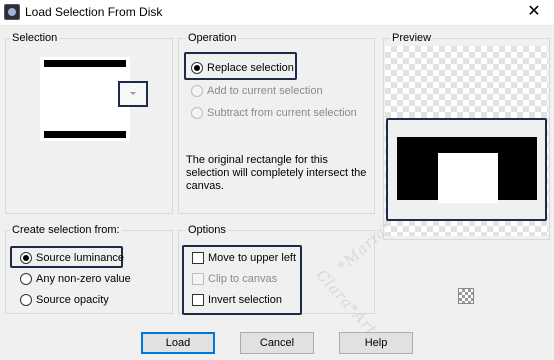 This screenshot has height=360, width=554. I want to click on app-icon, so click(12, 12).